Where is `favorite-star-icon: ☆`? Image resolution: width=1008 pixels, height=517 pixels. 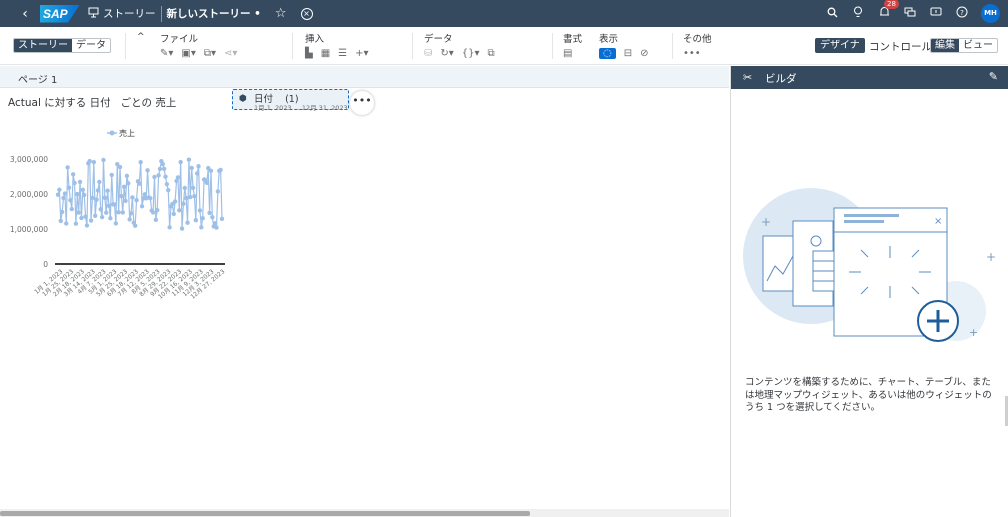
favorite-star-icon: ☆ is located at coordinates (281, 13).